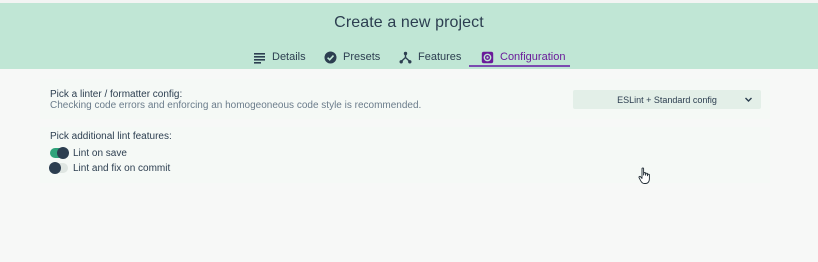  I want to click on tab-configuration-label: Configuration, so click(533, 57).